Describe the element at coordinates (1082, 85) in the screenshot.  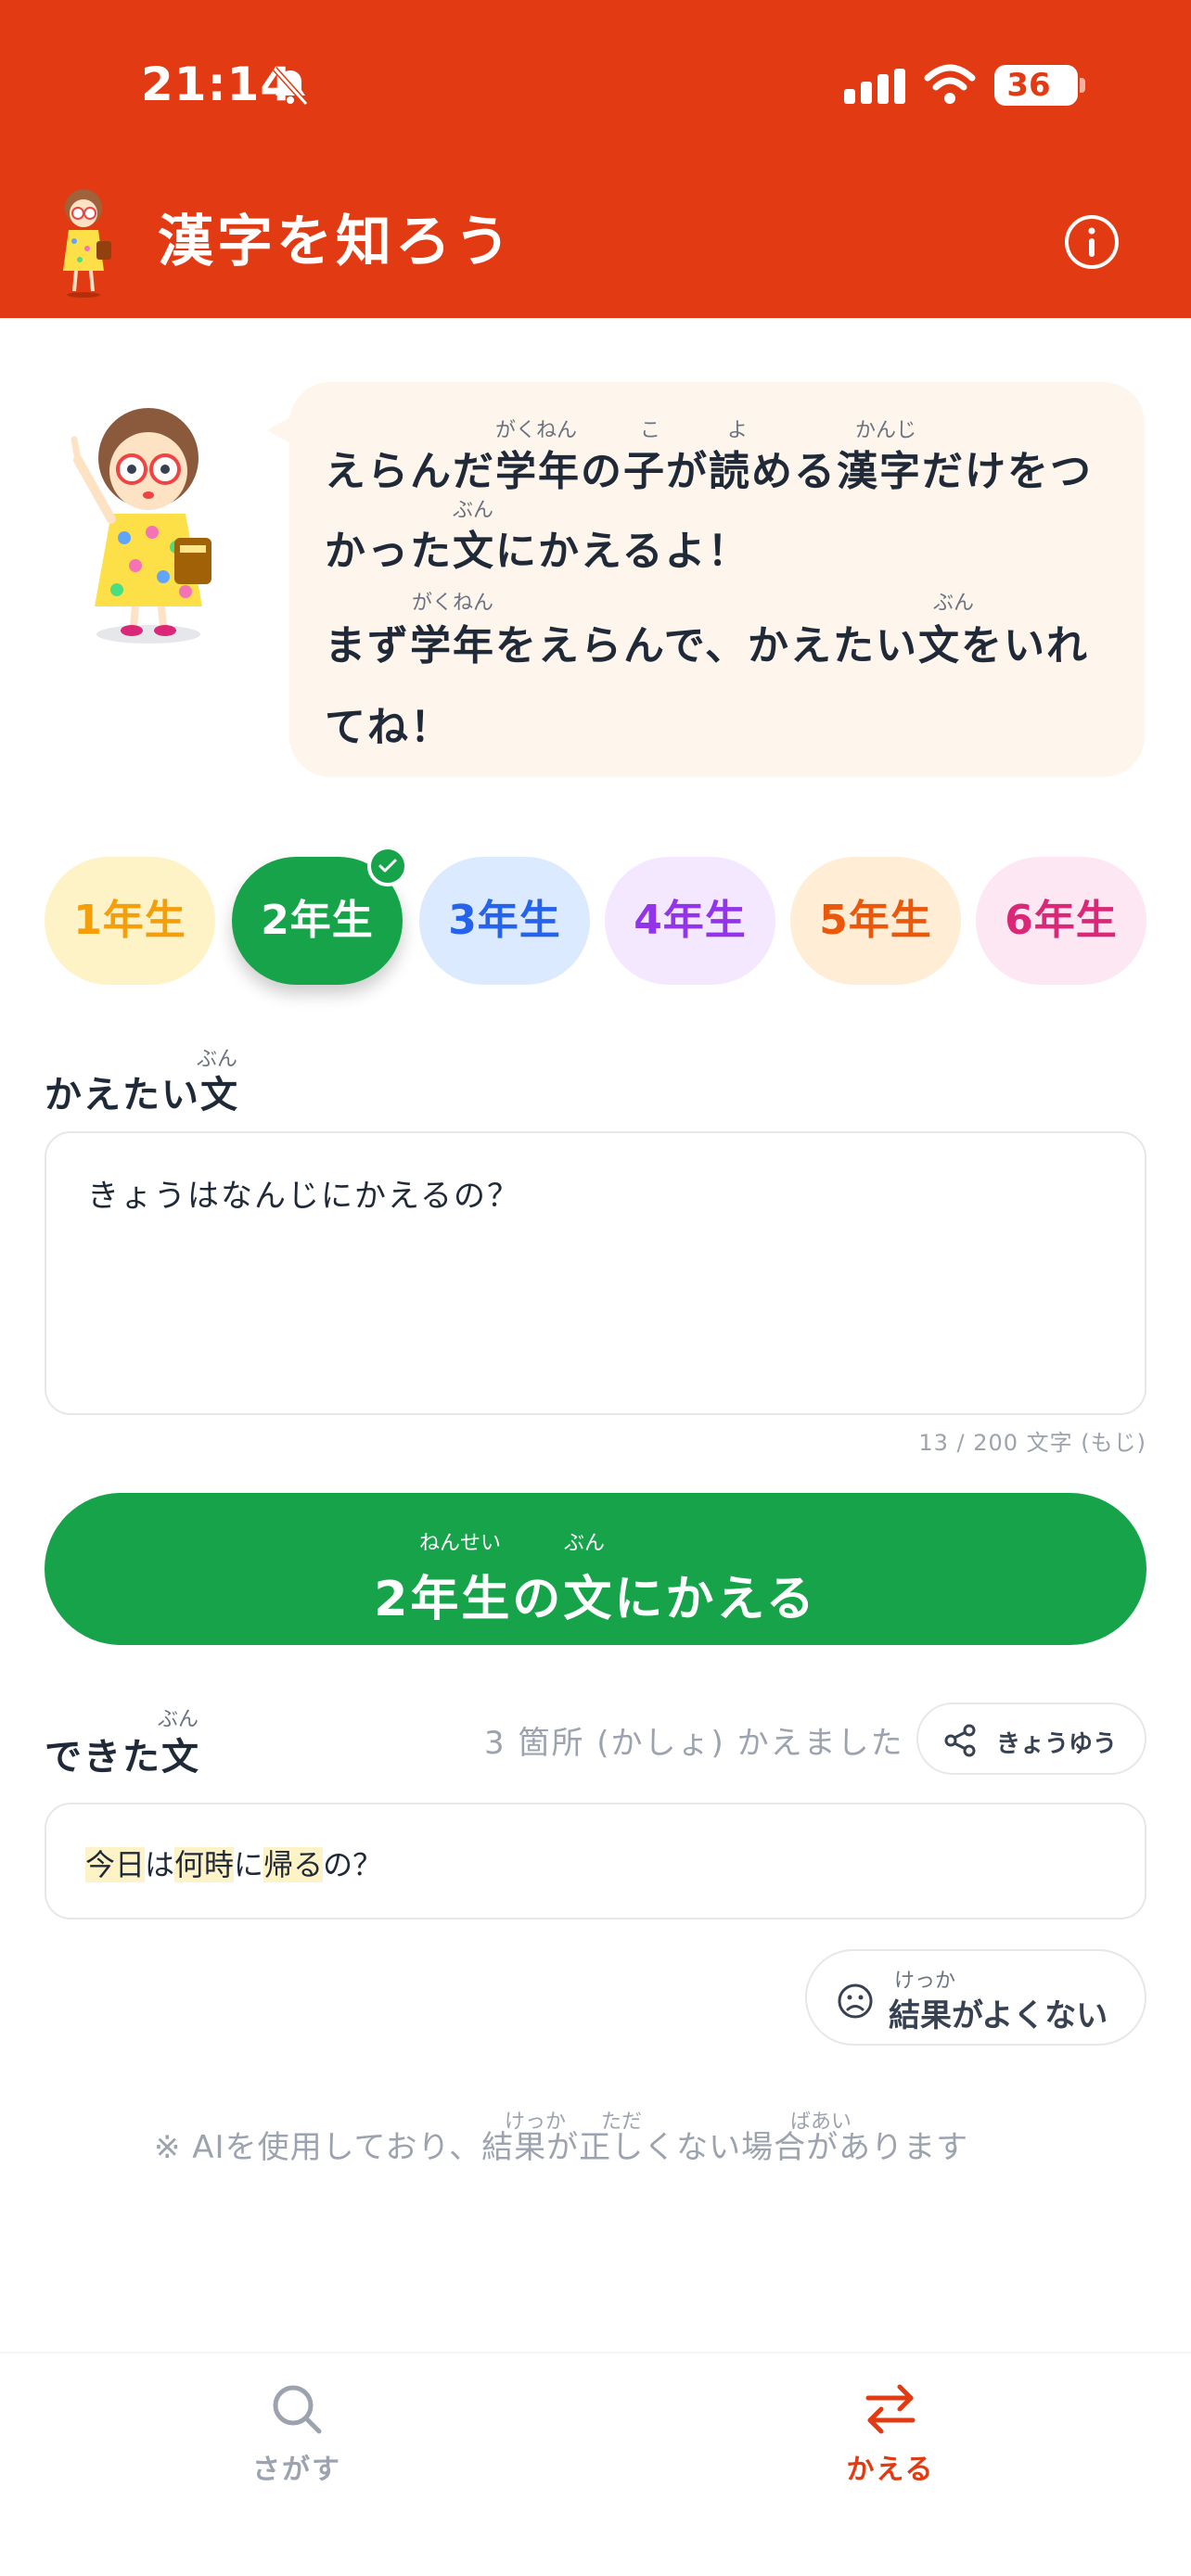
I see `battery-tip` at that location.